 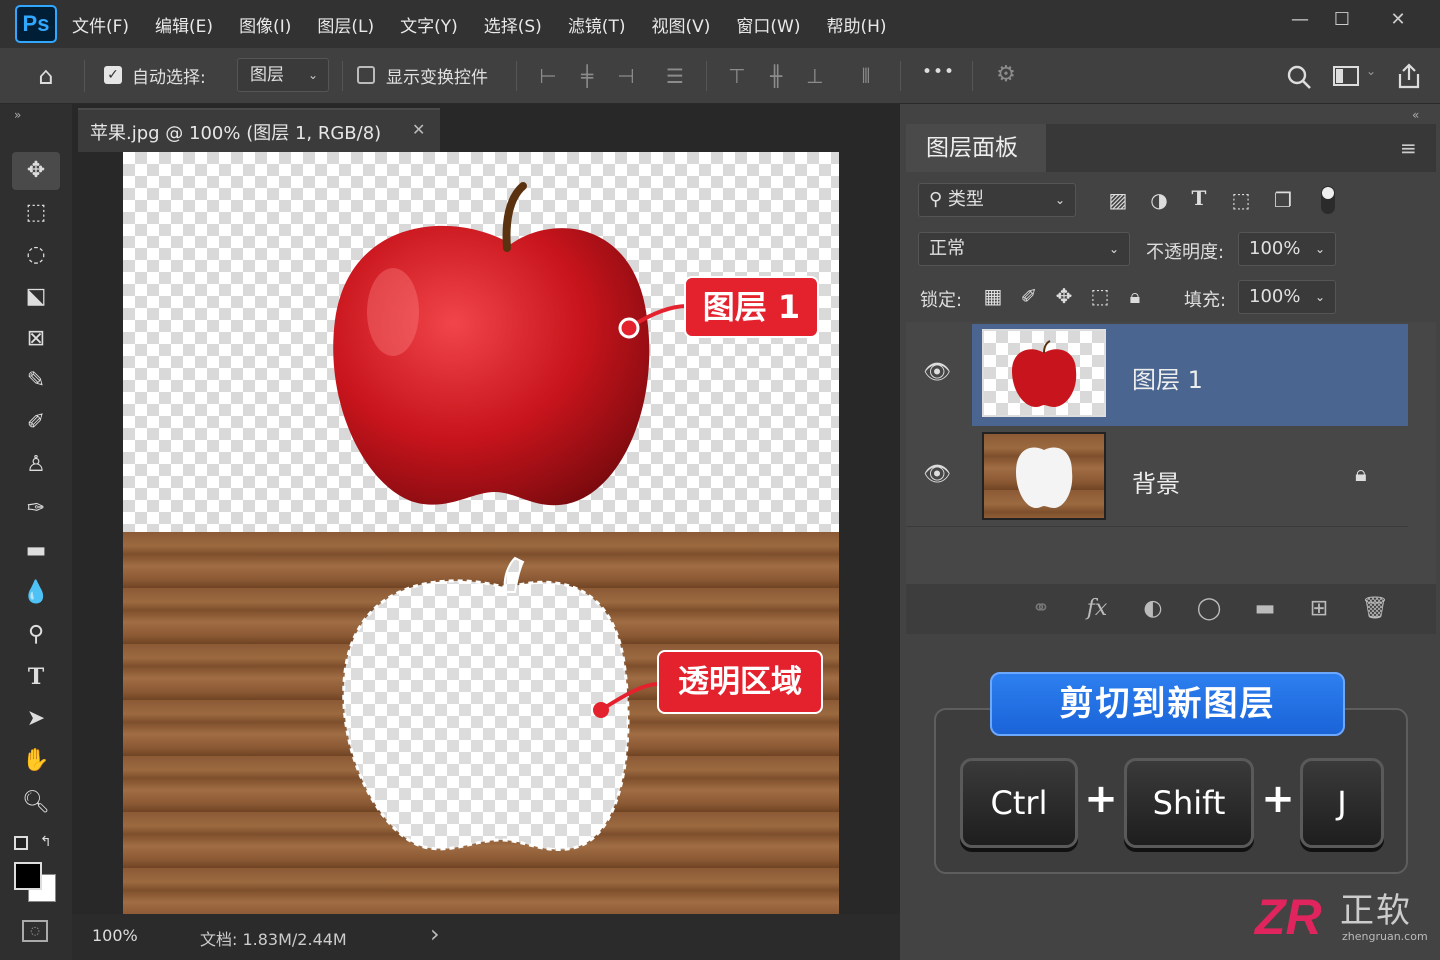 I want to click on lock-artboard-icon: ⬚, so click(x=1100, y=296).